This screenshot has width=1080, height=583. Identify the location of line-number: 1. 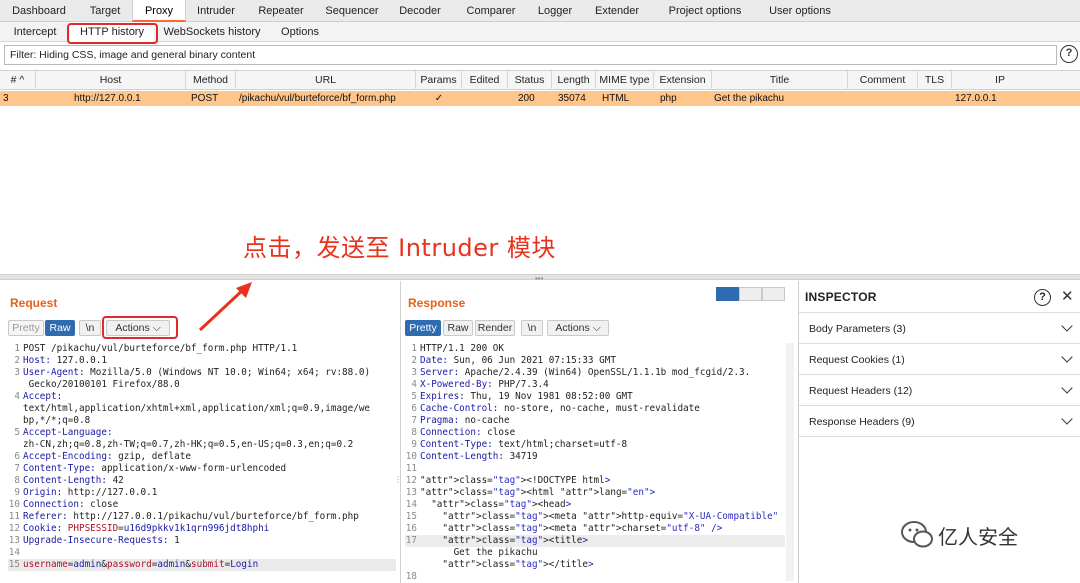
(414, 348).